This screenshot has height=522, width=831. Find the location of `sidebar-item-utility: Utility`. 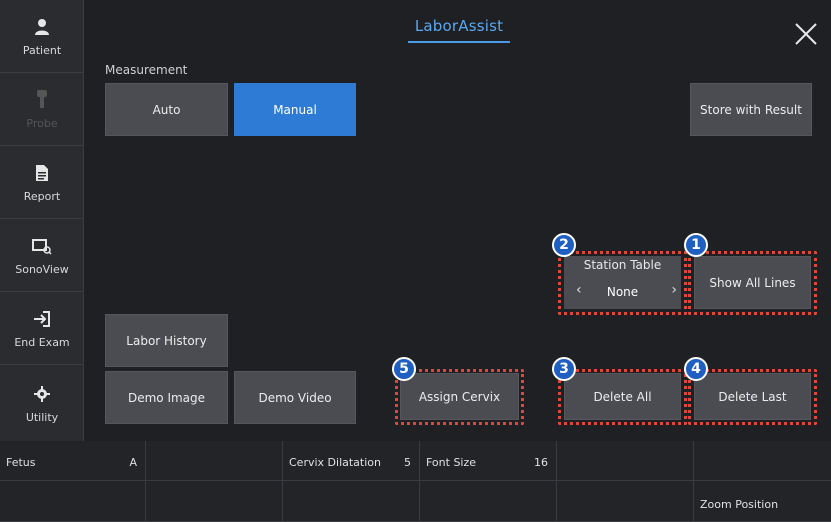

sidebar-item-utility: Utility is located at coordinates (42, 403).